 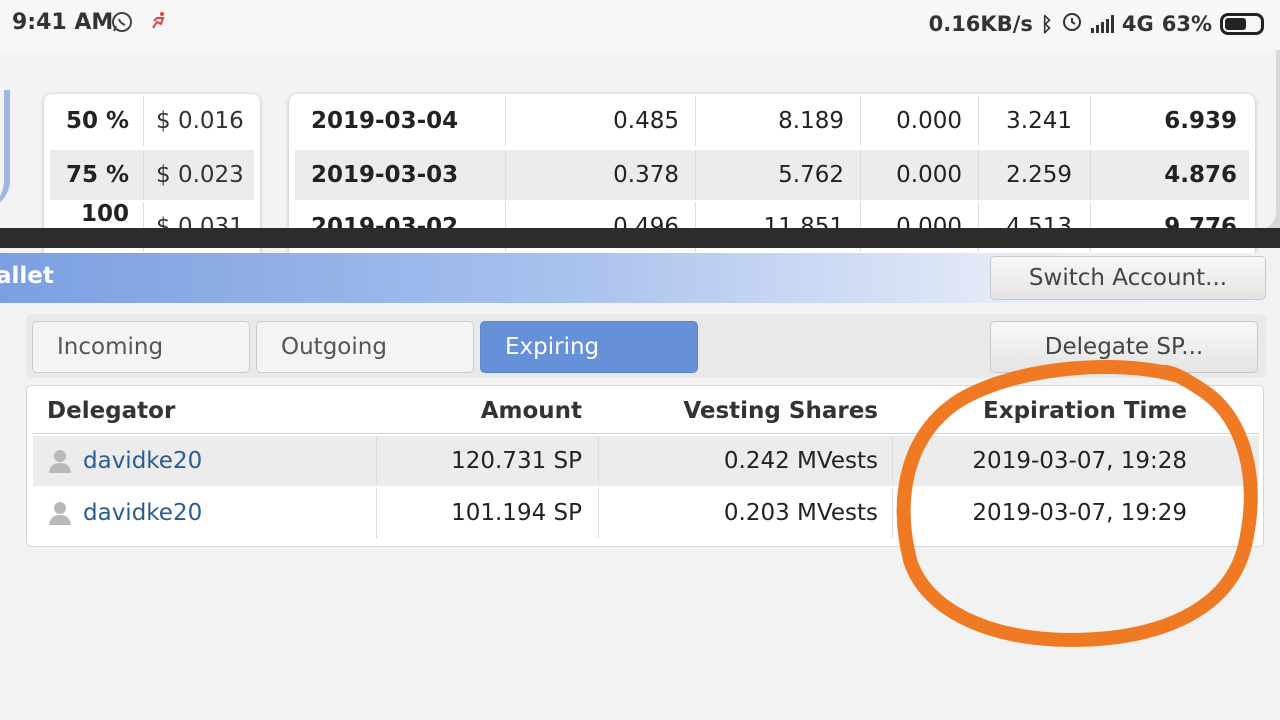 I want to click on tab-incoming: Incoming, so click(x=141, y=347).